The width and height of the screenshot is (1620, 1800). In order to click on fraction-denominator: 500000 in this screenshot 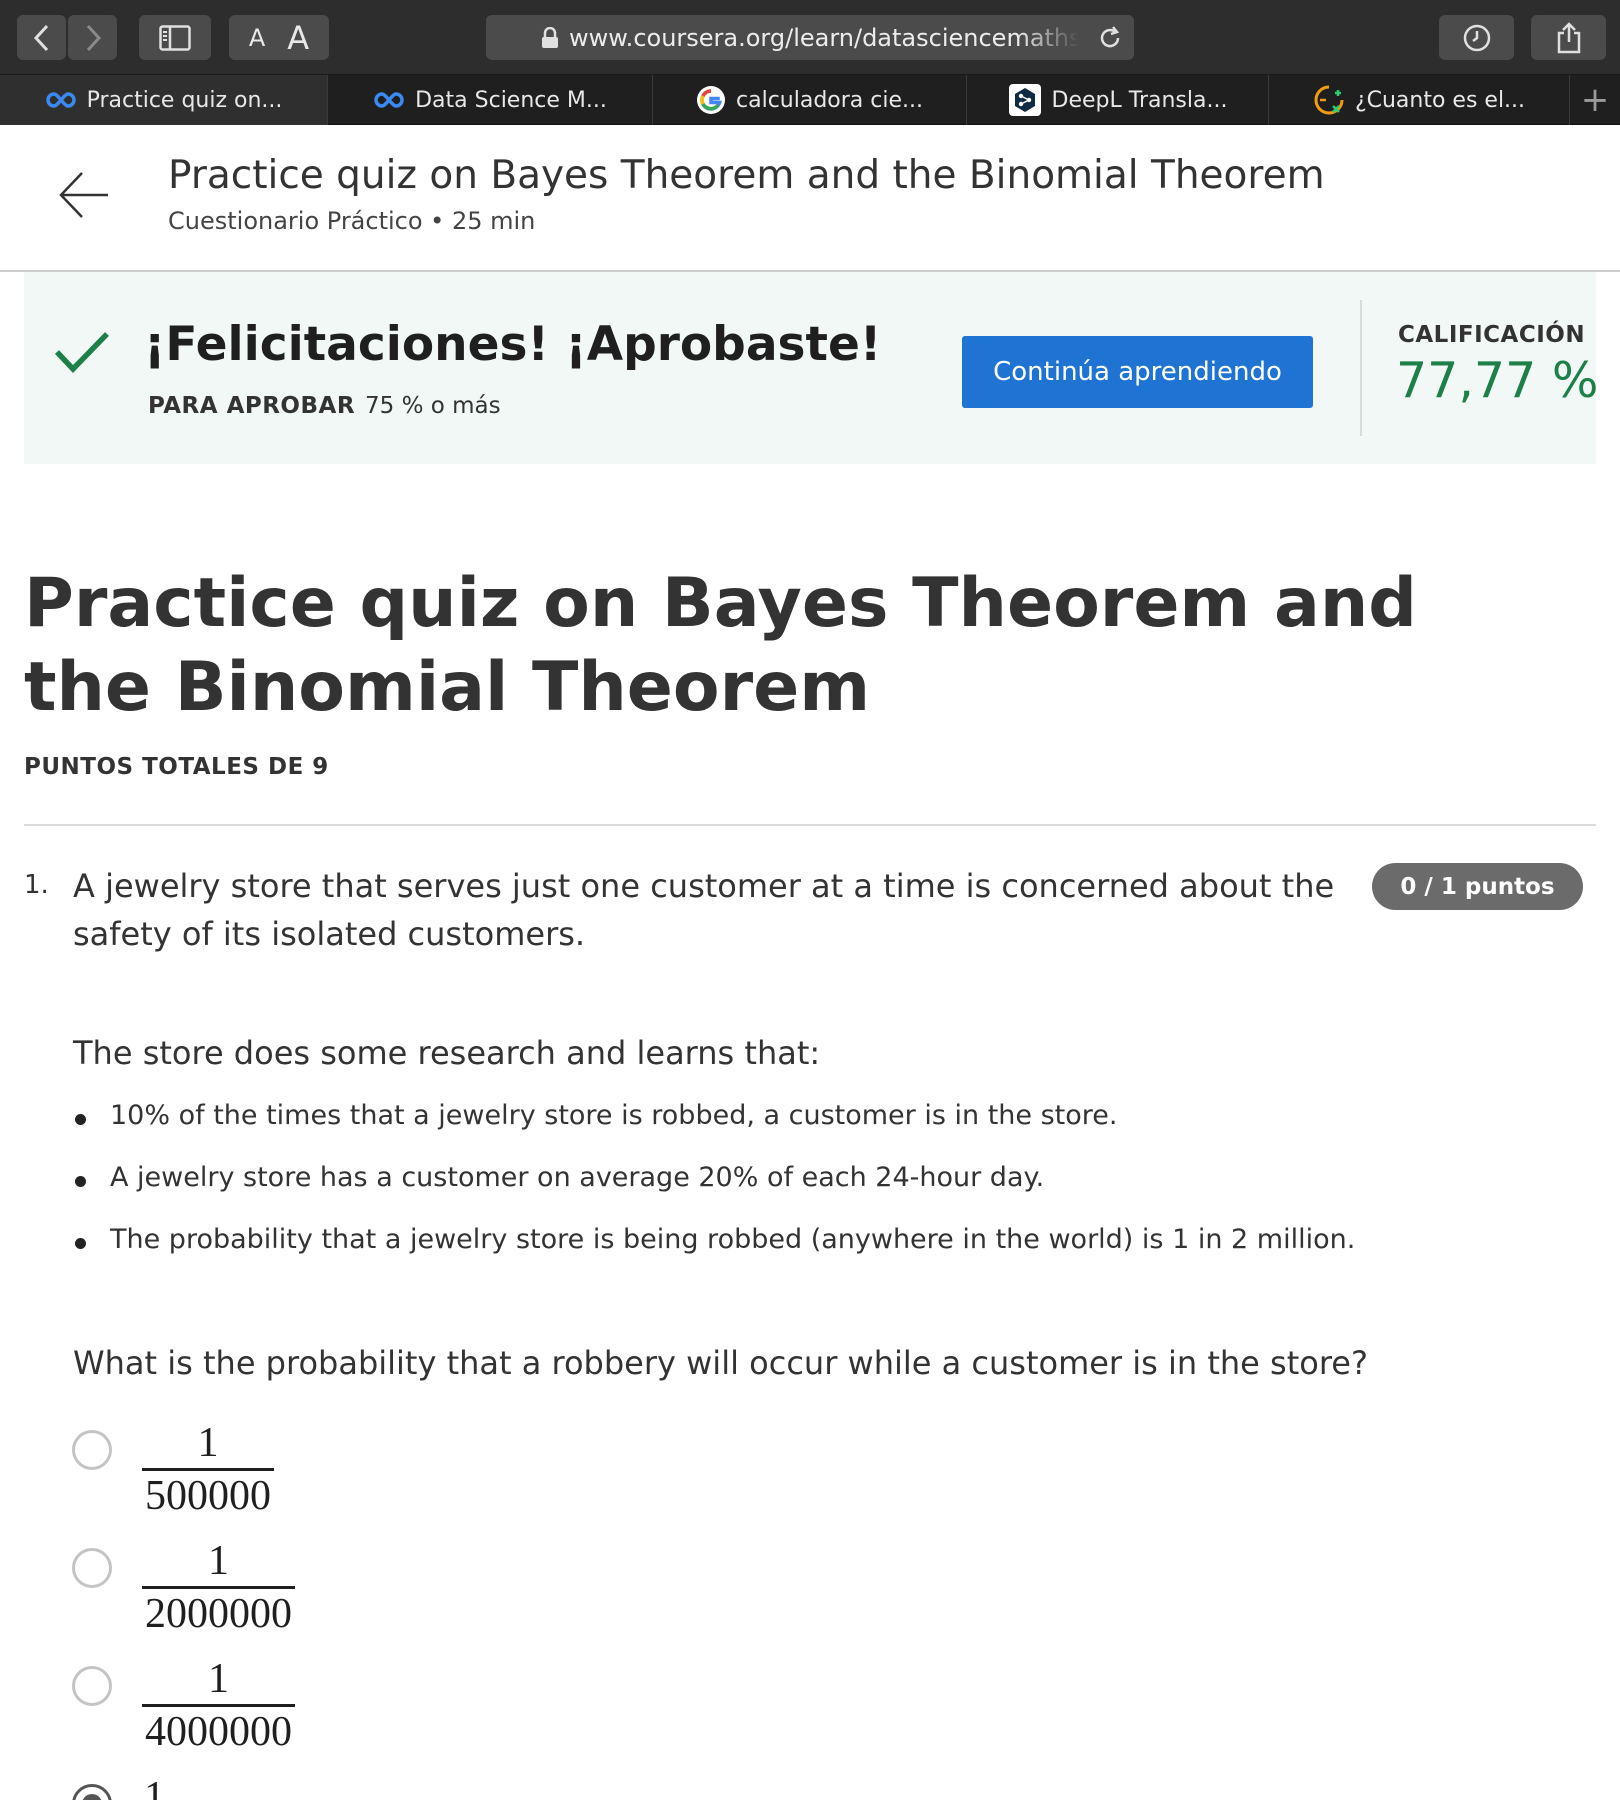, I will do `click(208, 1494)`.